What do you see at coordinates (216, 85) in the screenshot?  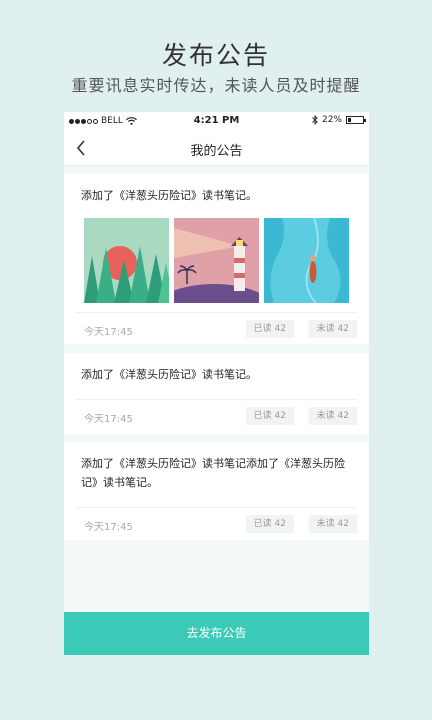 I see `promo-subtitle: 重要讯息实时传达，未读人员及时提醒` at bounding box center [216, 85].